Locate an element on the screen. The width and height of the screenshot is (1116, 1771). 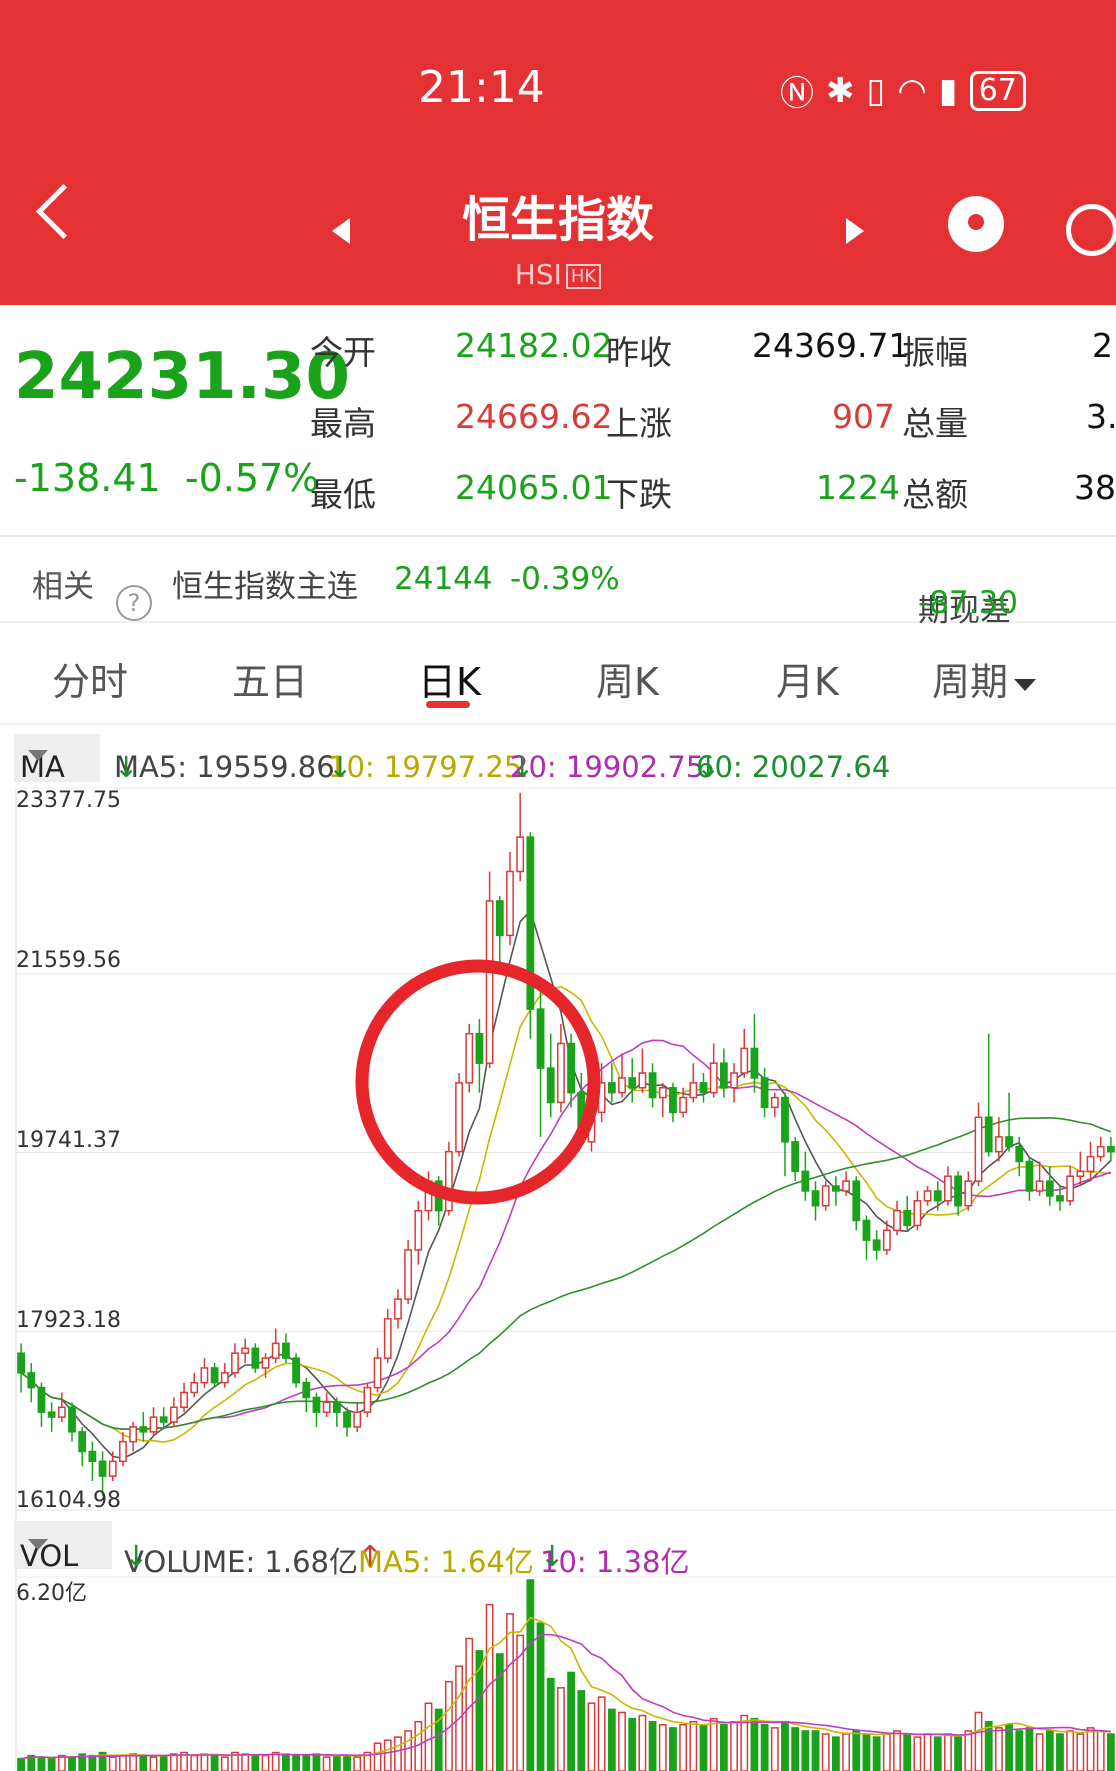
y-axis-label-2: 21559.56 is located at coordinates (68, 960).